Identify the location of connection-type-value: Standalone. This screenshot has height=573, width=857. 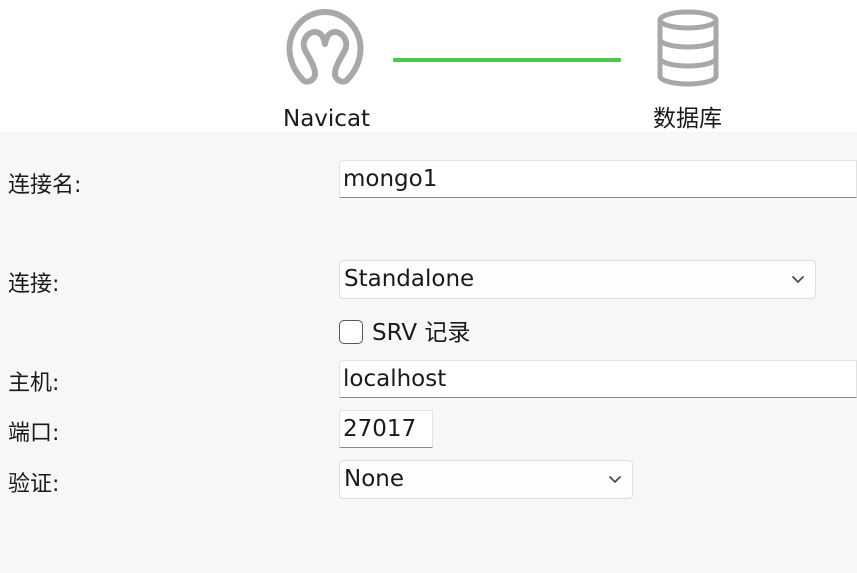
(409, 279).